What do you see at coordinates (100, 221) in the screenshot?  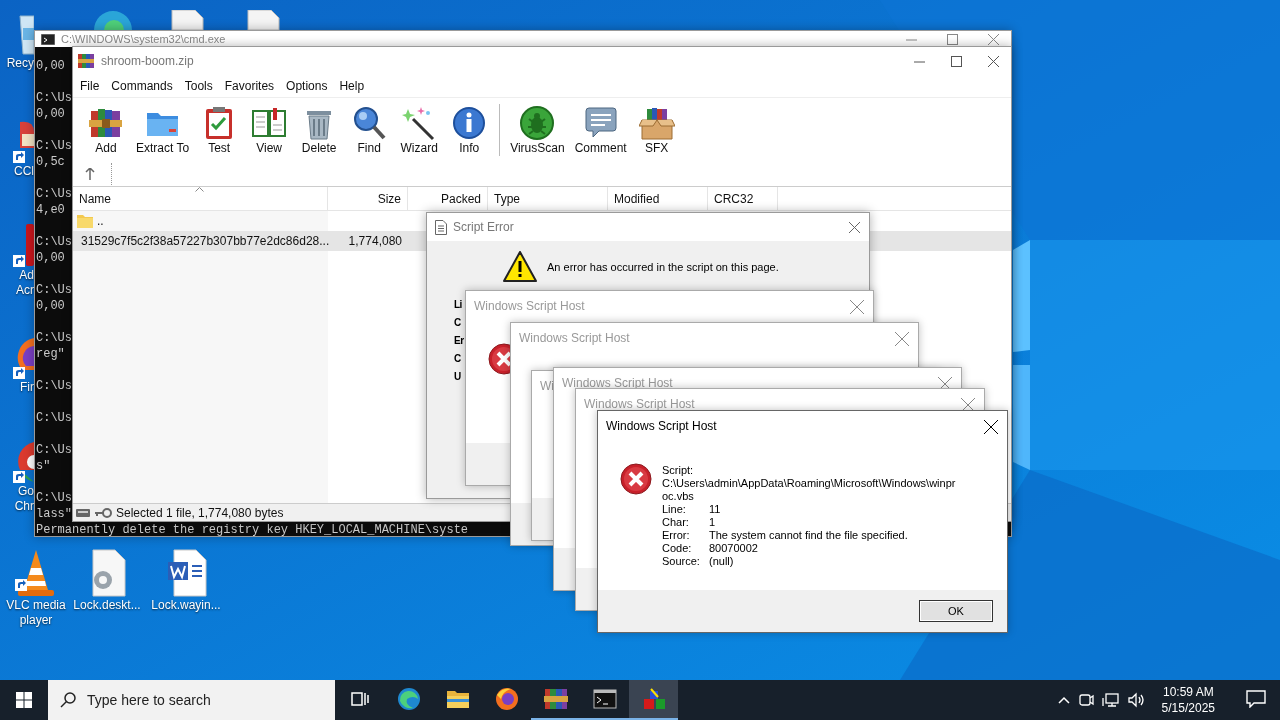 I see `file-name: ..` at bounding box center [100, 221].